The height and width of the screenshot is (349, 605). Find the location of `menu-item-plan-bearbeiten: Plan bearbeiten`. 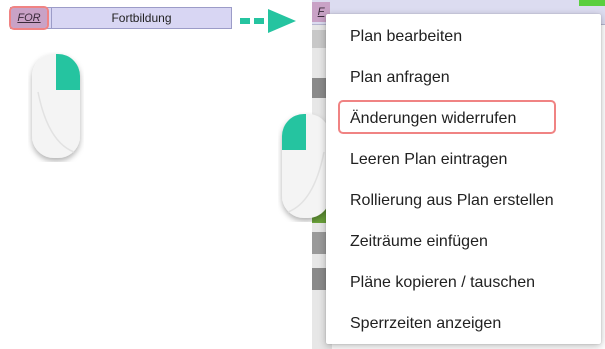

menu-item-plan-bearbeiten: Plan bearbeiten is located at coordinates (406, 37).